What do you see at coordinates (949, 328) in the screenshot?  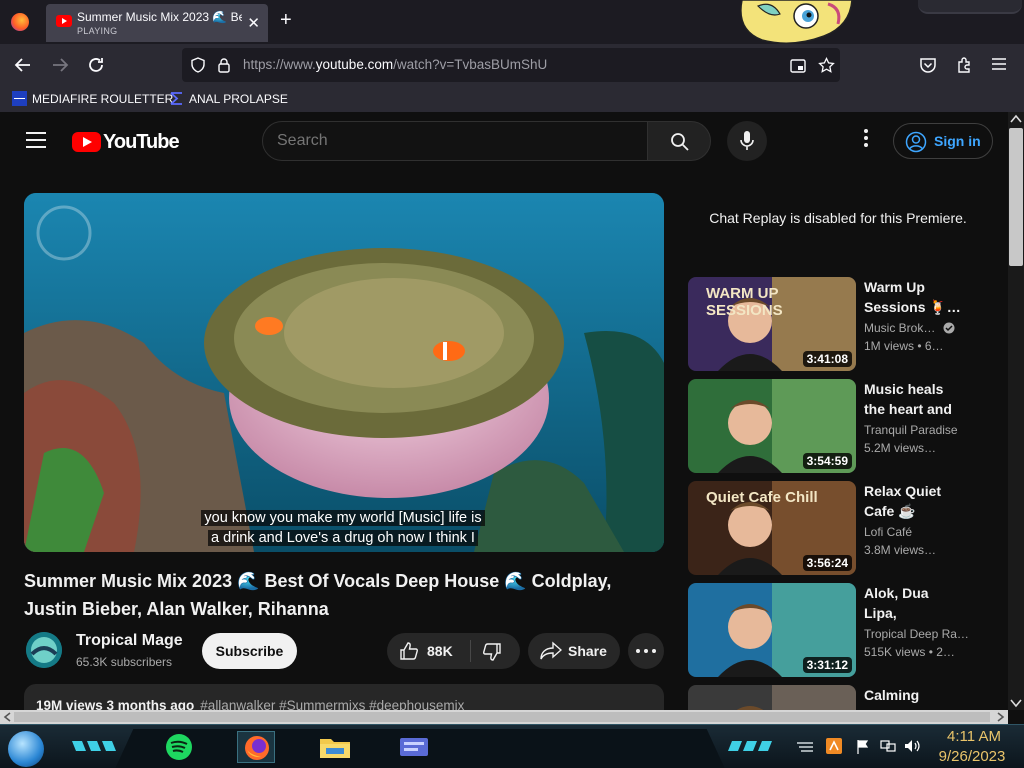 I see `verified-check-icon` at bounding box center [949, 328].